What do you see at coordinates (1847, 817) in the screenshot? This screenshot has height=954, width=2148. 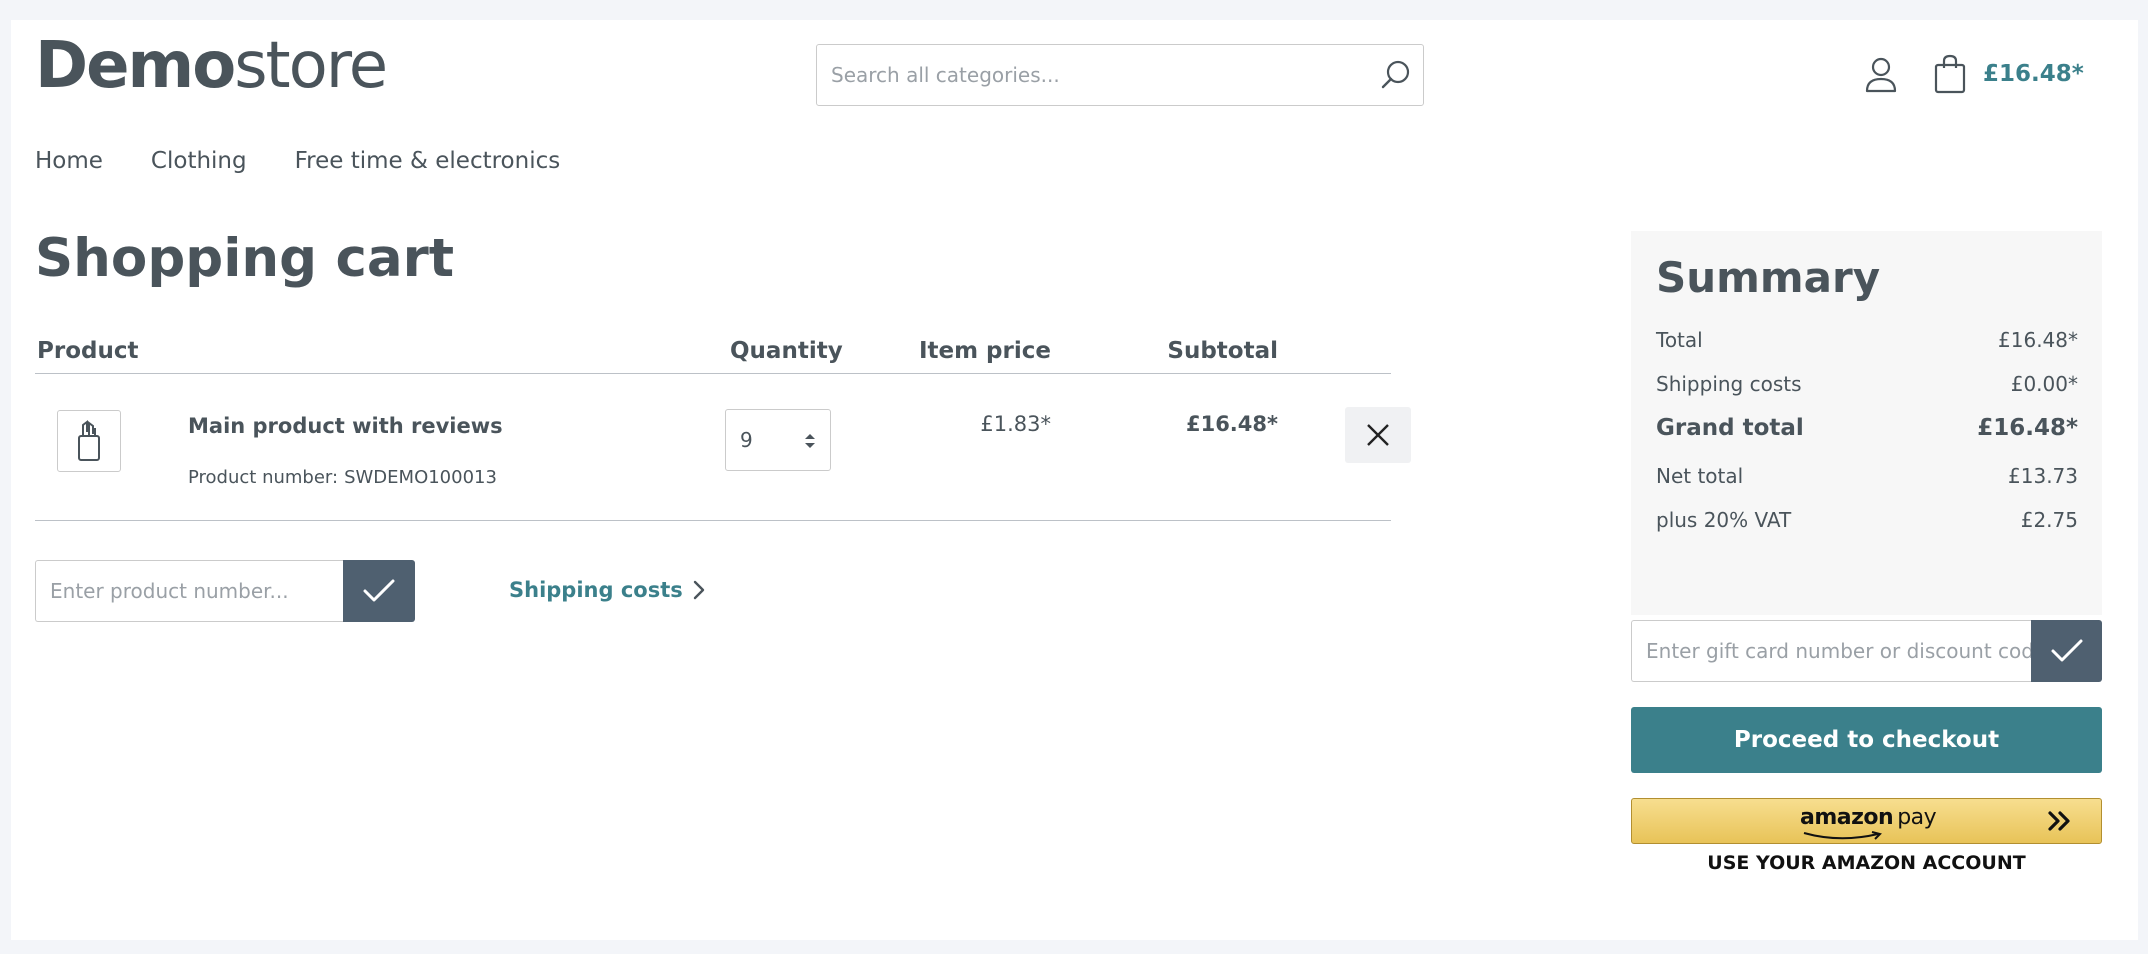 I see `amazon-logo-text: amazon` at bounding box center [1847, 817].